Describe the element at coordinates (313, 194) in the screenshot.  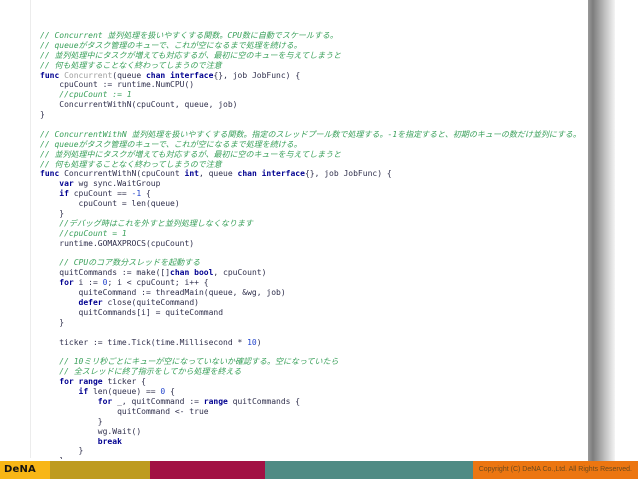
I see `code-line: if cpuCount == -1 {` at that location.